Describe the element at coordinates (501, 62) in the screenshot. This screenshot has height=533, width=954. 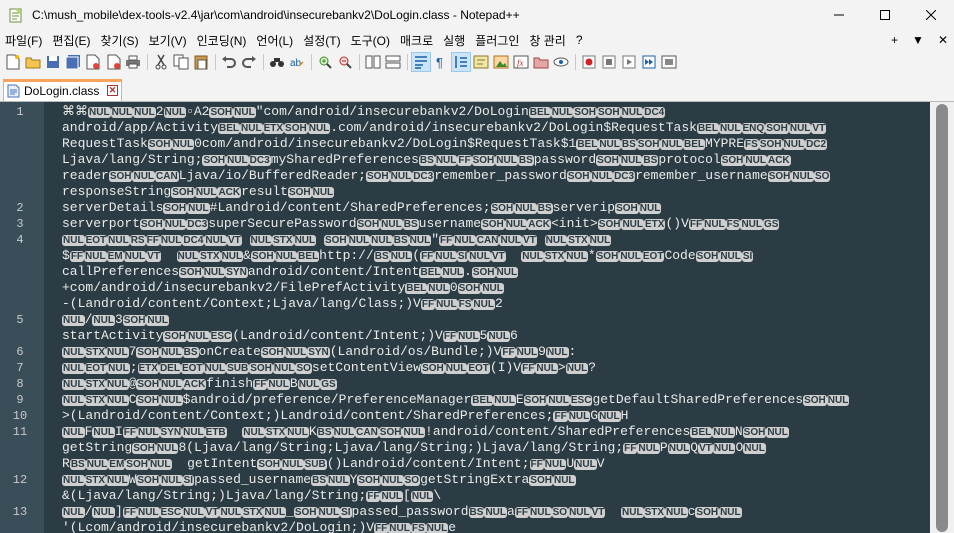
I see `doc-map-icon` at that location.